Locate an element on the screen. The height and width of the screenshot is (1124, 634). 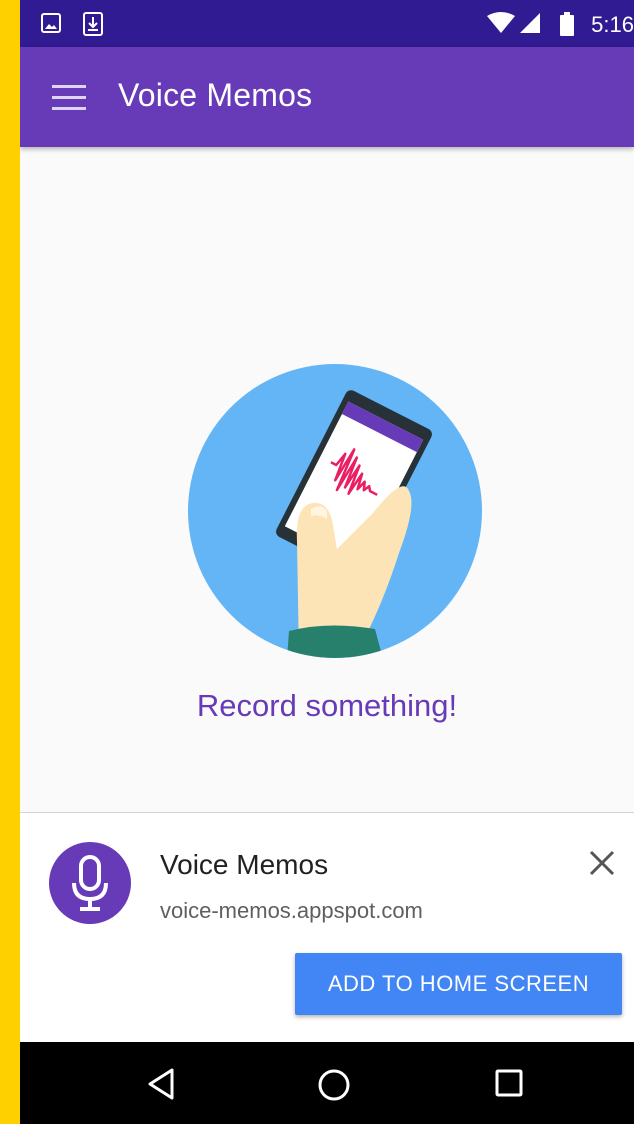
download-icon is located at coordinates (93, 24).